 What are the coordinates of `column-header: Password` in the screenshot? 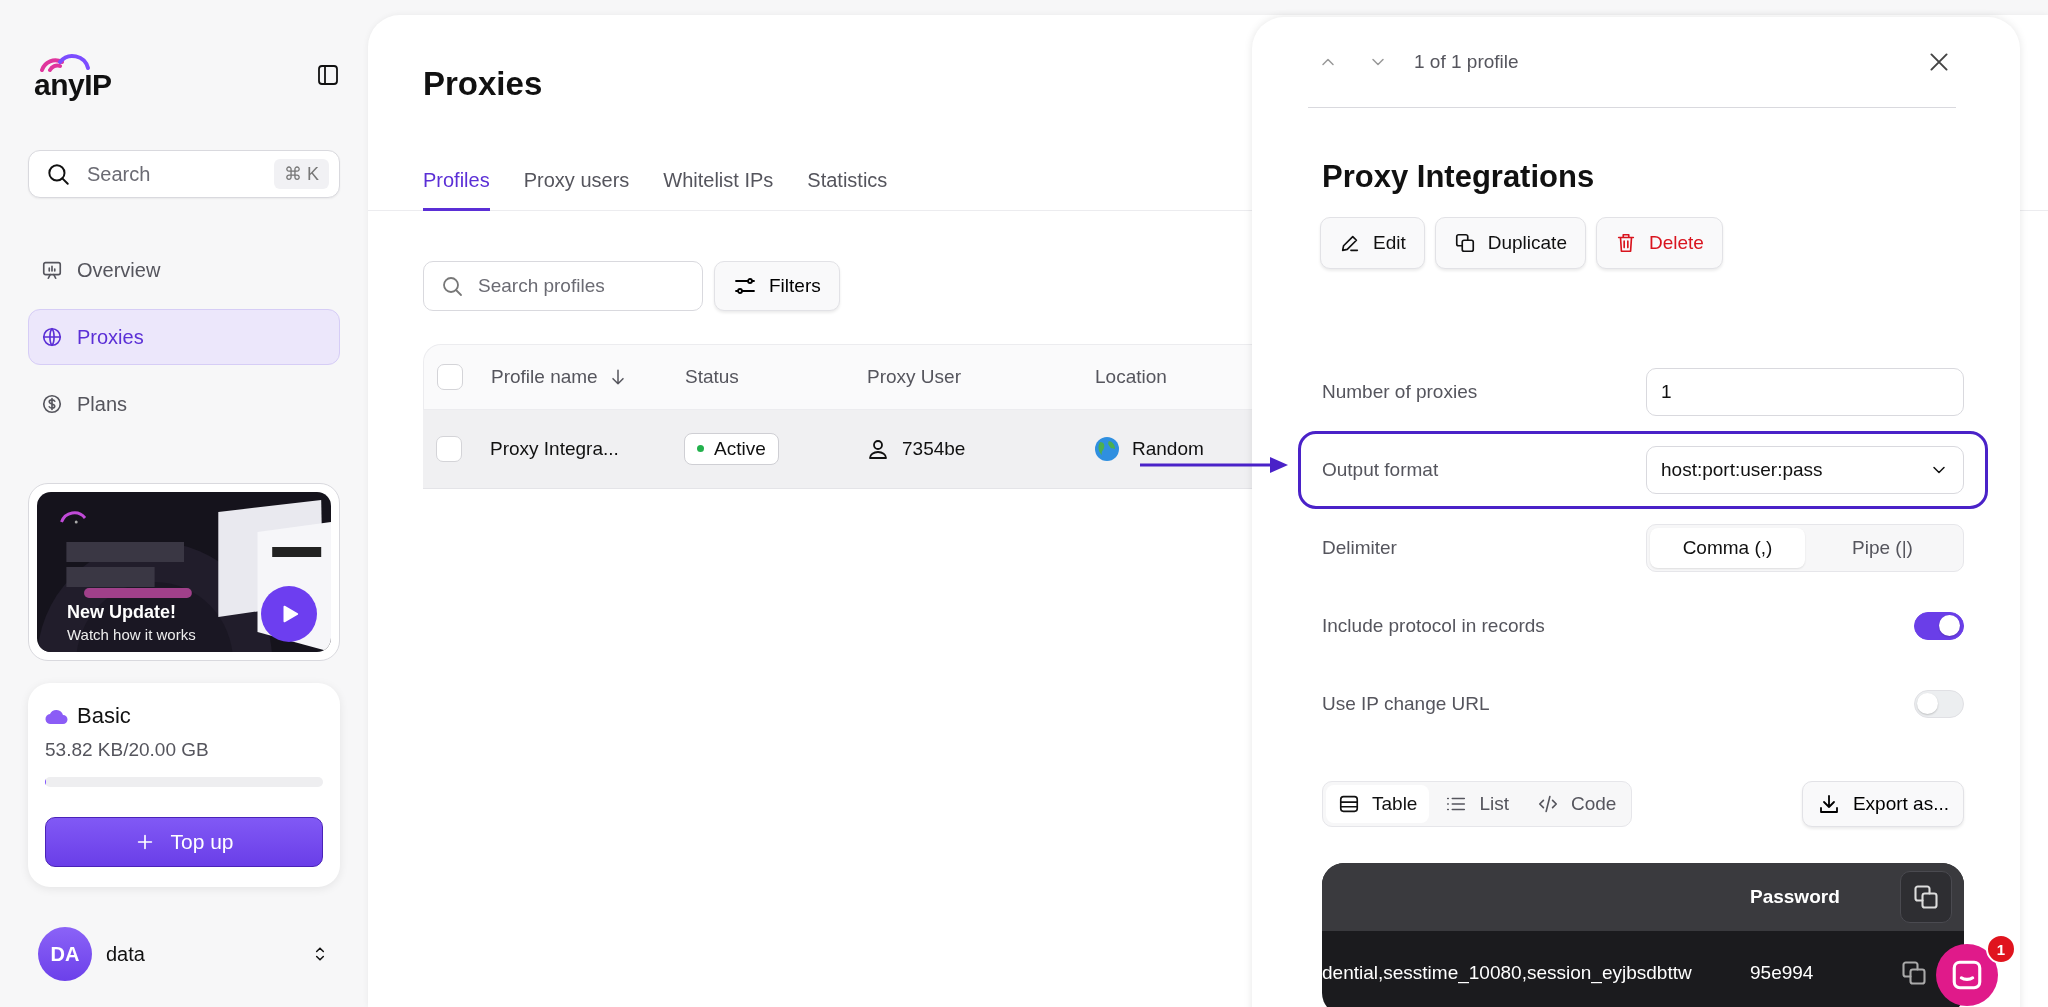 It's located at (1795, 897).